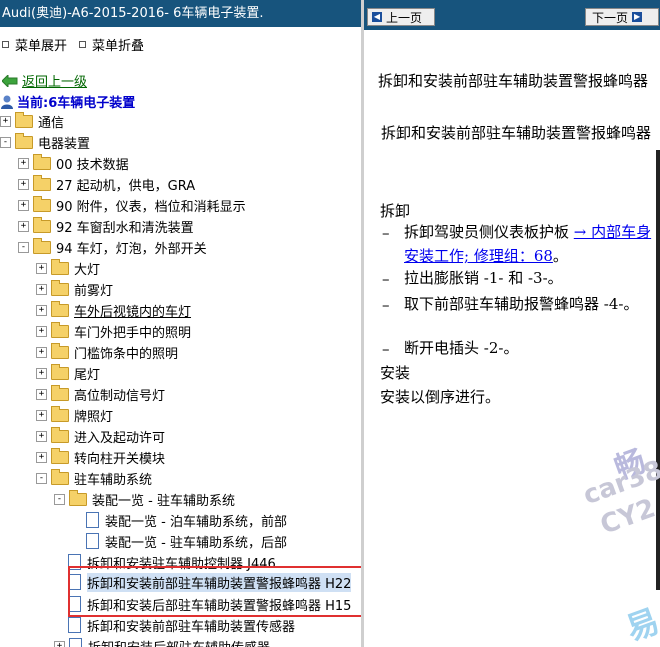 This screenshot has height=647, width=660. What do you see at coordinates (516, 133) in the screenshot?
I see `content-heading-2: 拆卸和安装前部驻车辅助装置警报蜂鸣器` at bounding box center [516, 133].